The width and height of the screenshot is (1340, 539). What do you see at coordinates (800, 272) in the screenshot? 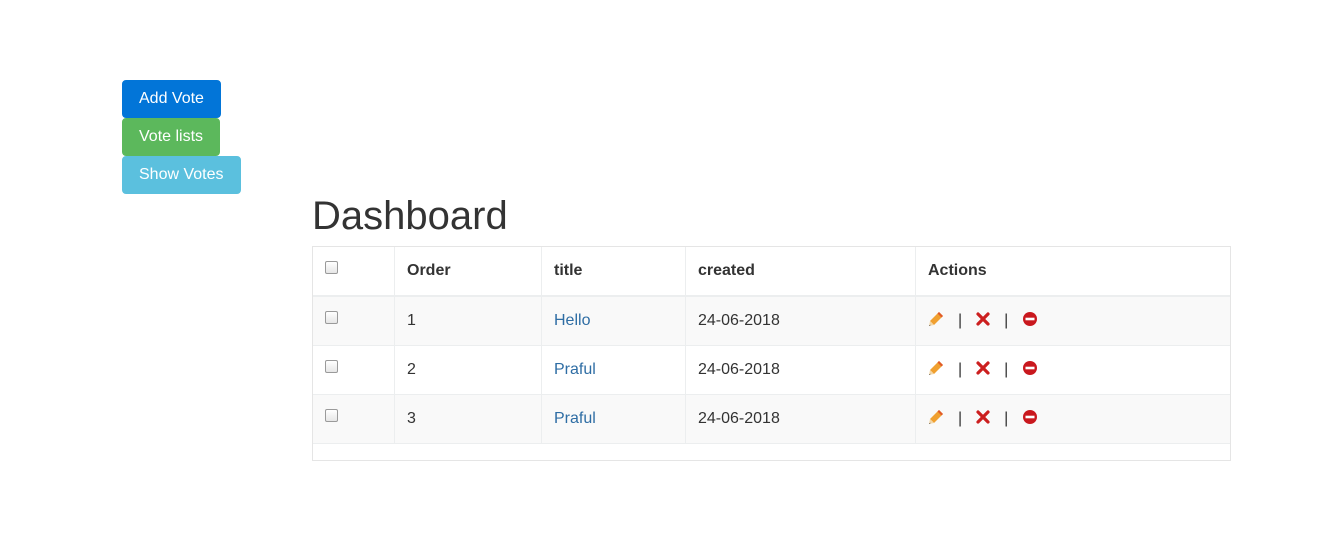
I see `header-created: created` at bounding box center [800, 272].